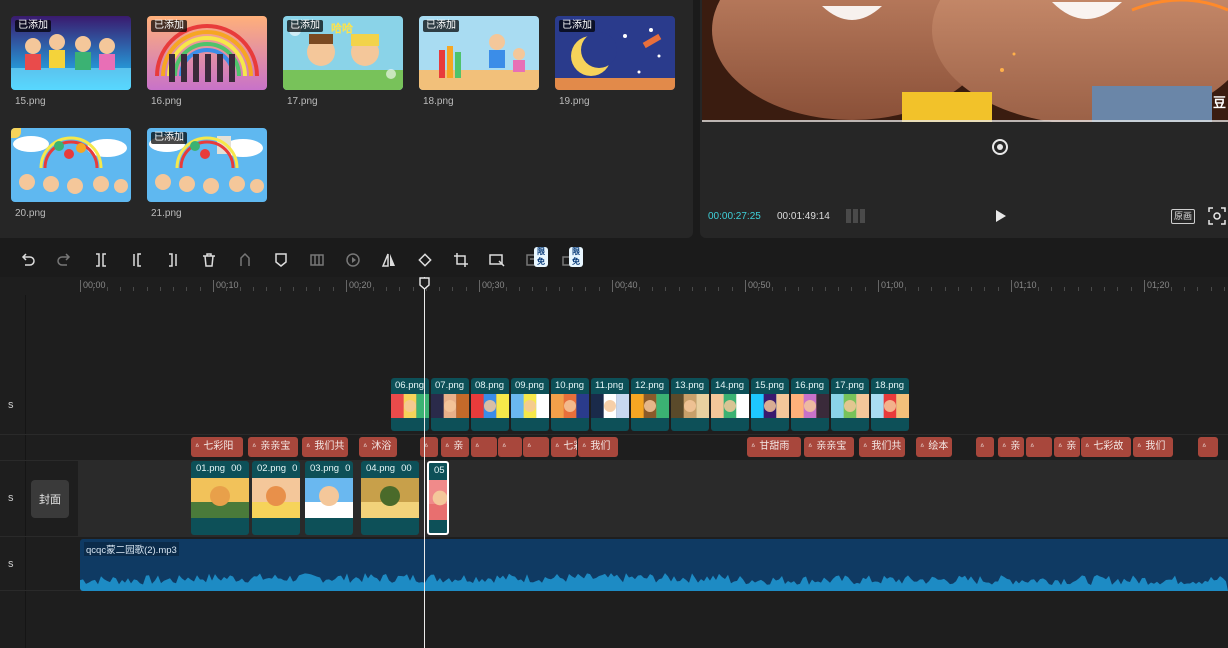 The width and height of the screenshot is (1228, 648). Describe the element at coordinates (497, 260) in the screenshot. I see `auto-cut-icon` at that location.